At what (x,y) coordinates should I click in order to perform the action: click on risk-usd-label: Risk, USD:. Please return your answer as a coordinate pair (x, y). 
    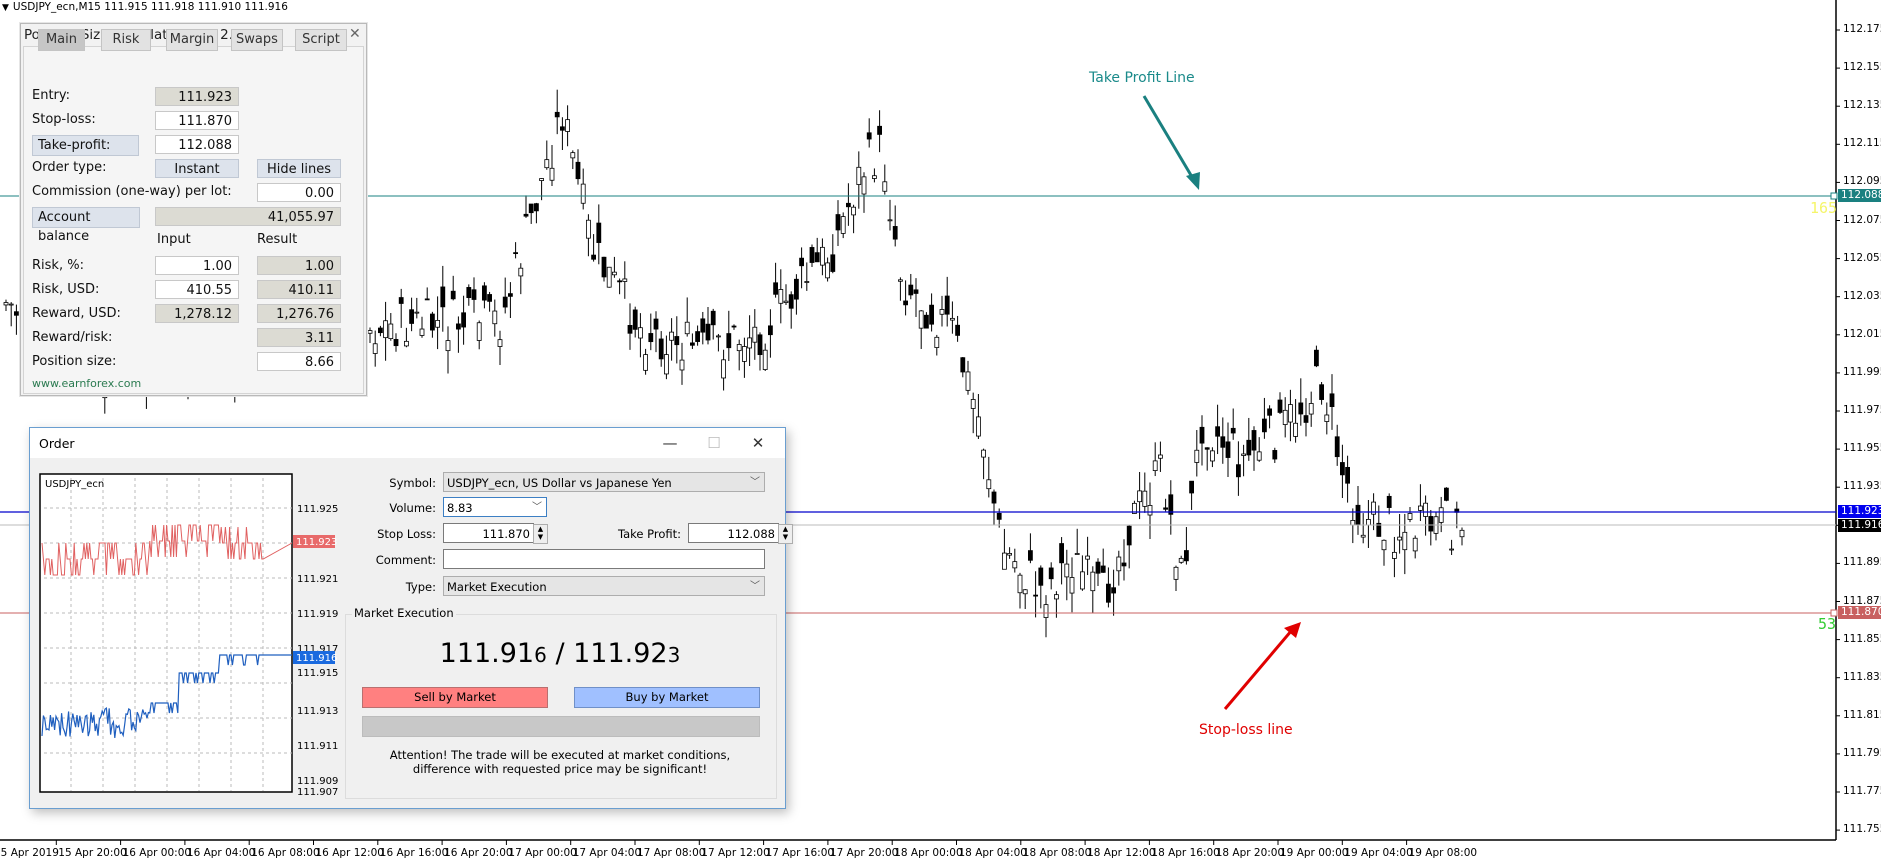
    Looking at the image, I should click on (66, 289).